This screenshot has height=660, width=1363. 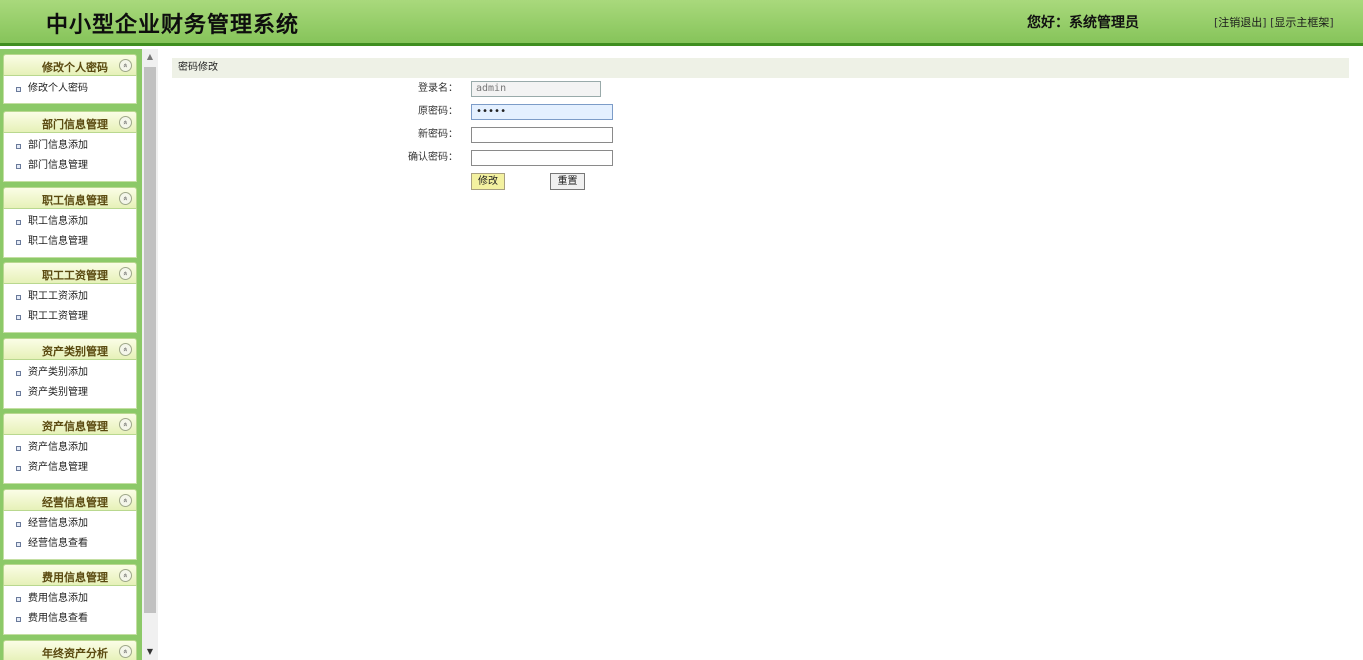 I want to click on menu-group-header: 部门信息管理 «, so click(x=70, y=122).